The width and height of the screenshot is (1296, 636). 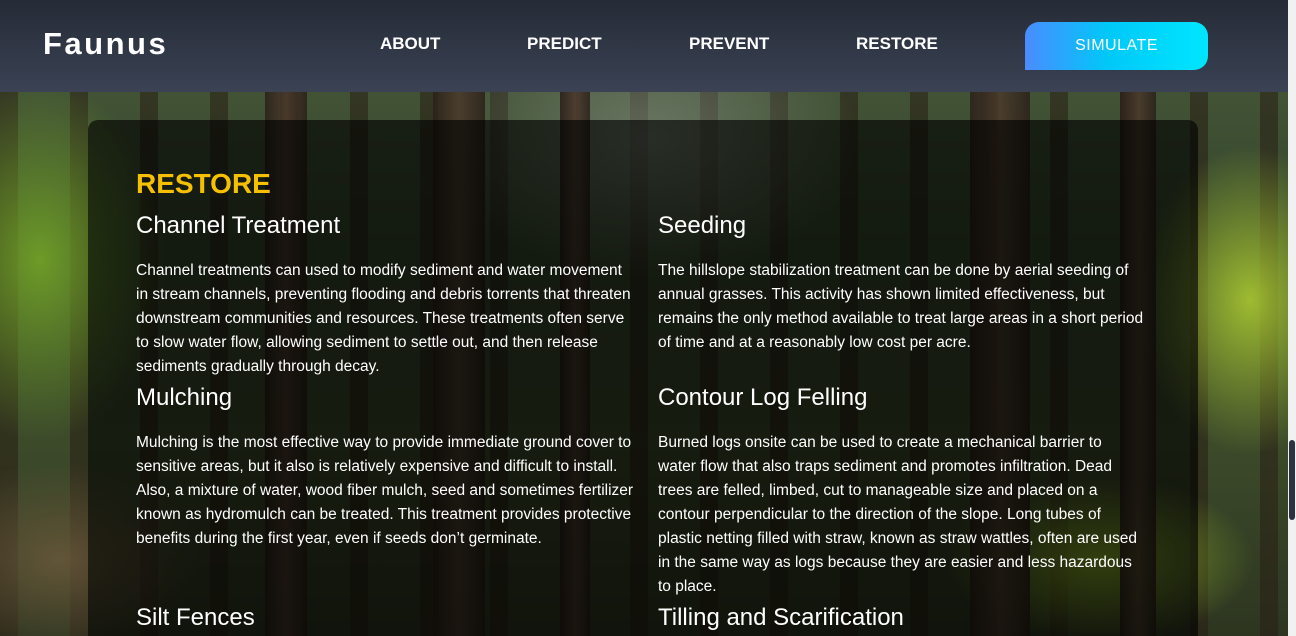 I want to click on simulate-button: SIMULATE, so click(x=1116, y=46).